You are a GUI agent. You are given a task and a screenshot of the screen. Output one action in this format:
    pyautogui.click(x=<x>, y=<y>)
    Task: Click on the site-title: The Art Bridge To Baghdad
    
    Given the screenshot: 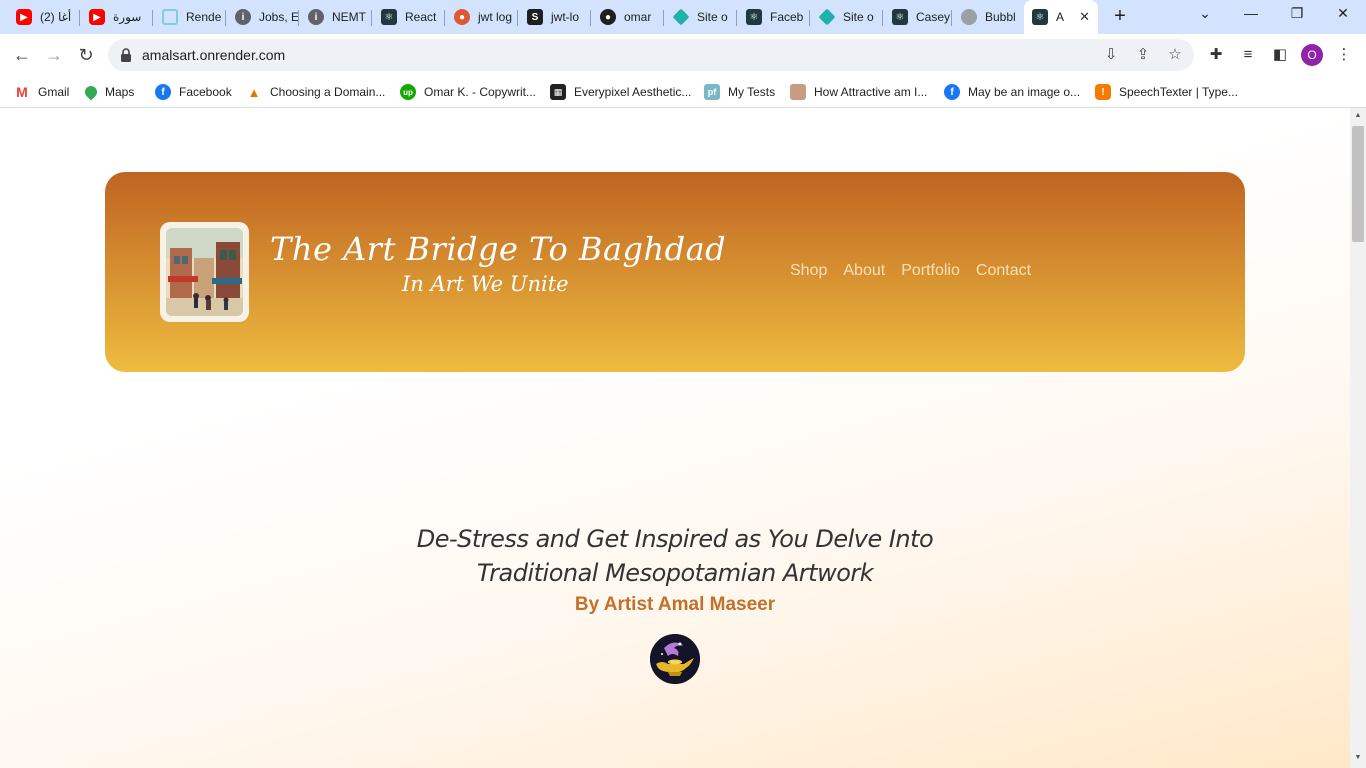 What is the action you would take?
    pyautogui.click(x=498, y=249)
    